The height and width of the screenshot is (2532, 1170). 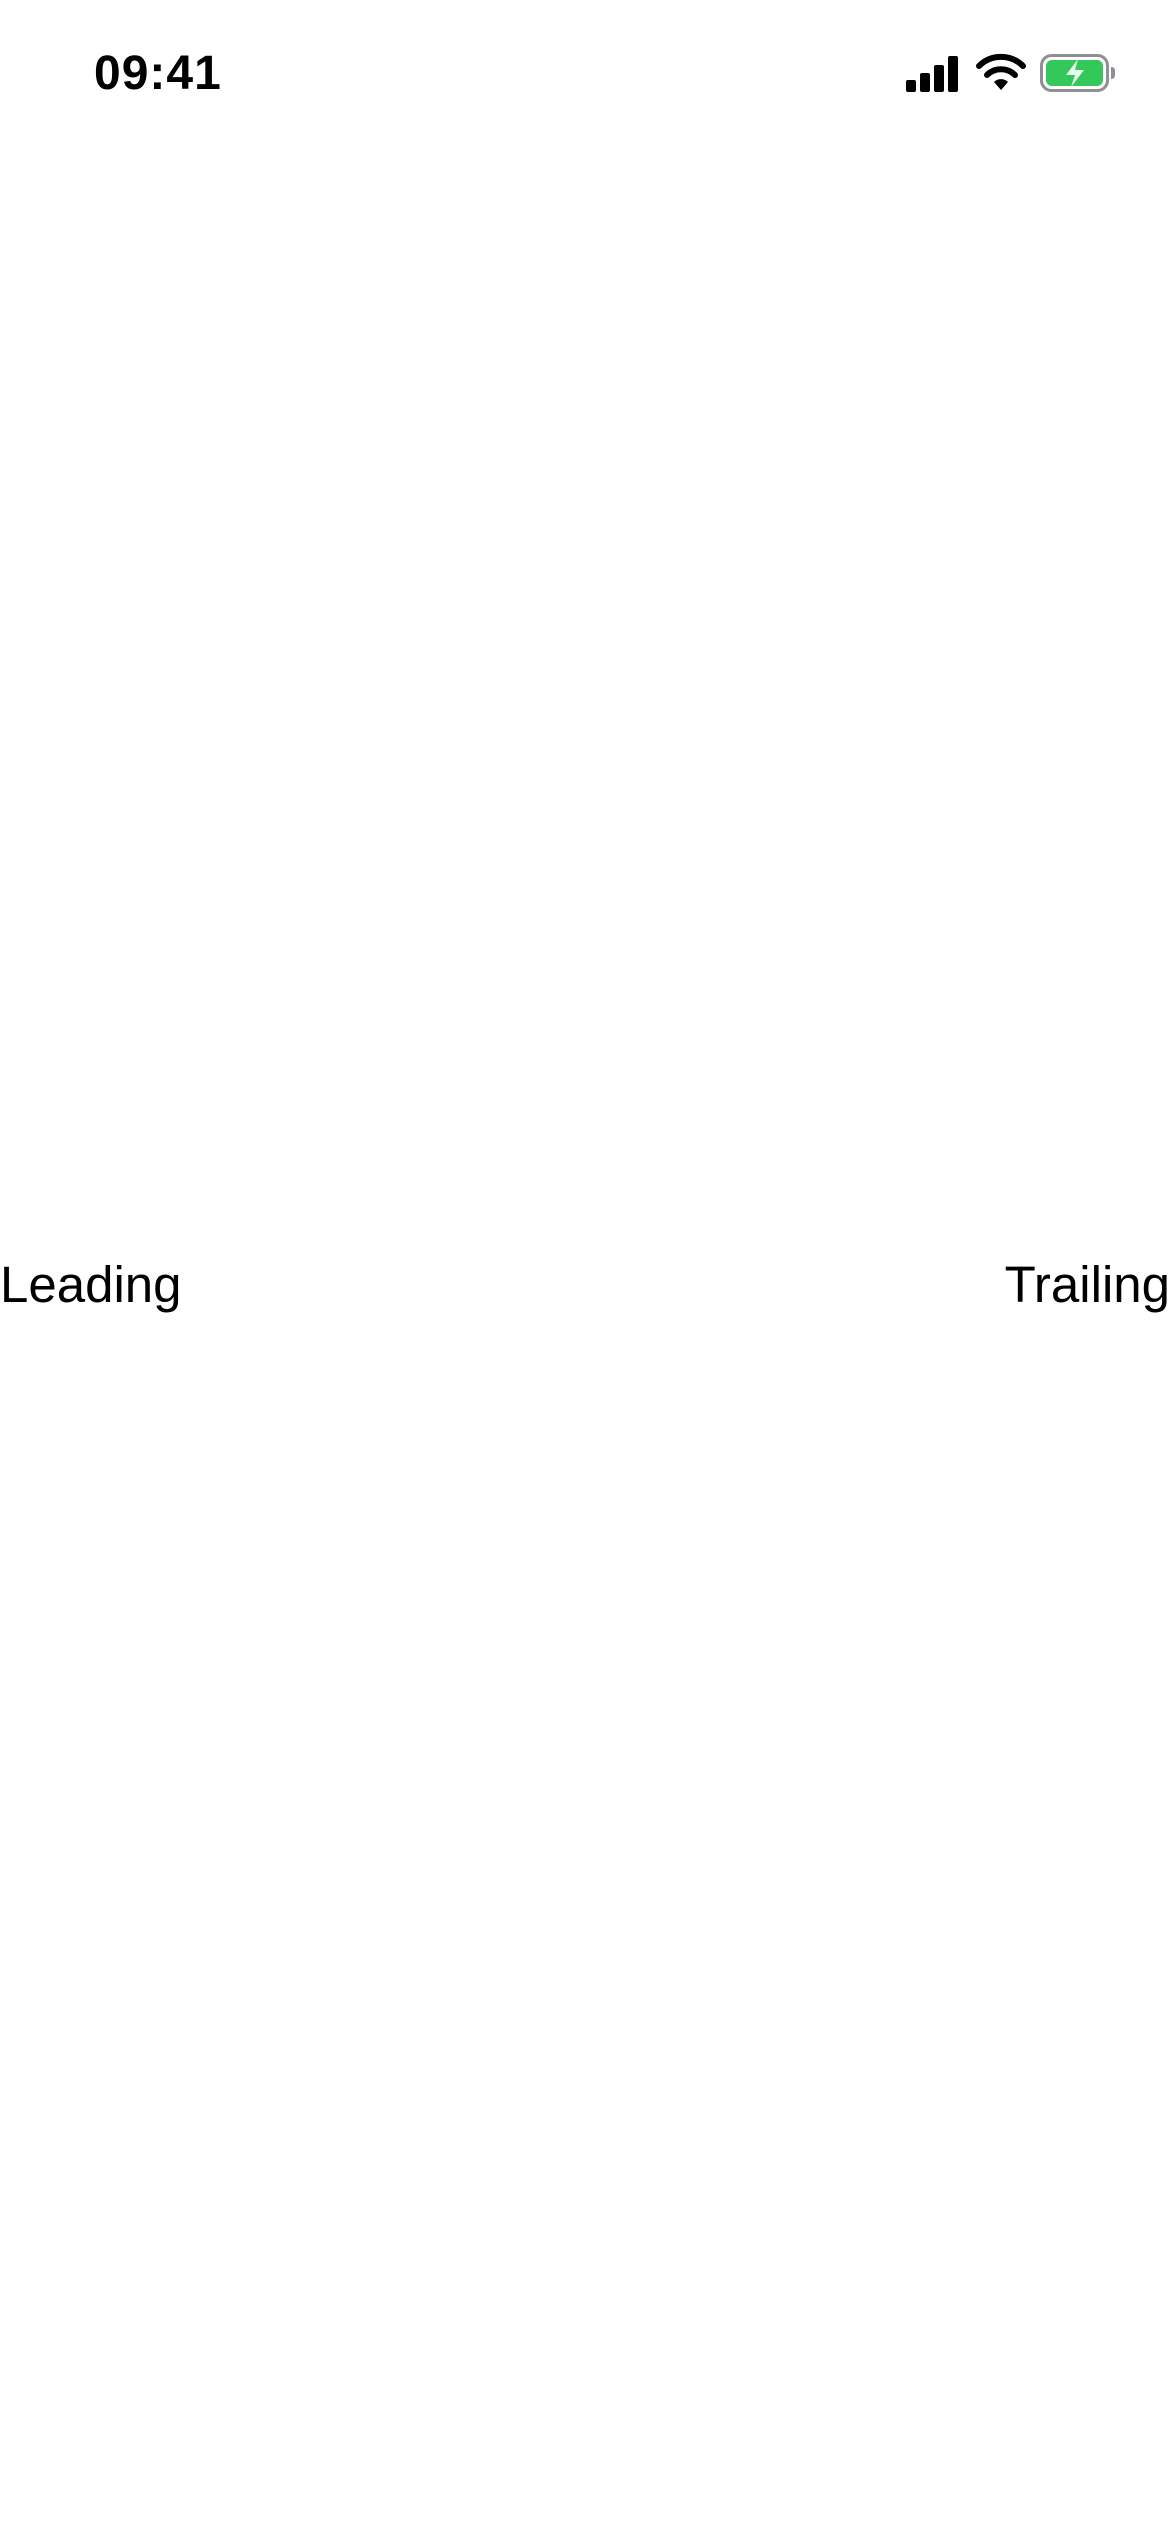 I want to click on leading-label: Leading, so click(x=91, y=1284).